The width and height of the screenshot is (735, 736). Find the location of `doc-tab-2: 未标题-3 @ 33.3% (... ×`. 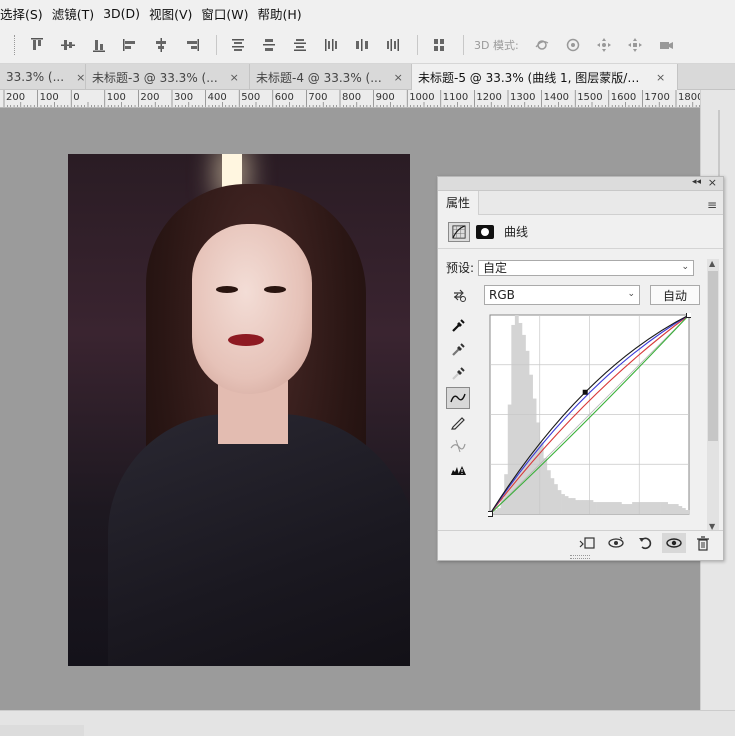

doc-tab-2: 未标题-3 @ 33.3% (... × is located at coordinates (168, 77).